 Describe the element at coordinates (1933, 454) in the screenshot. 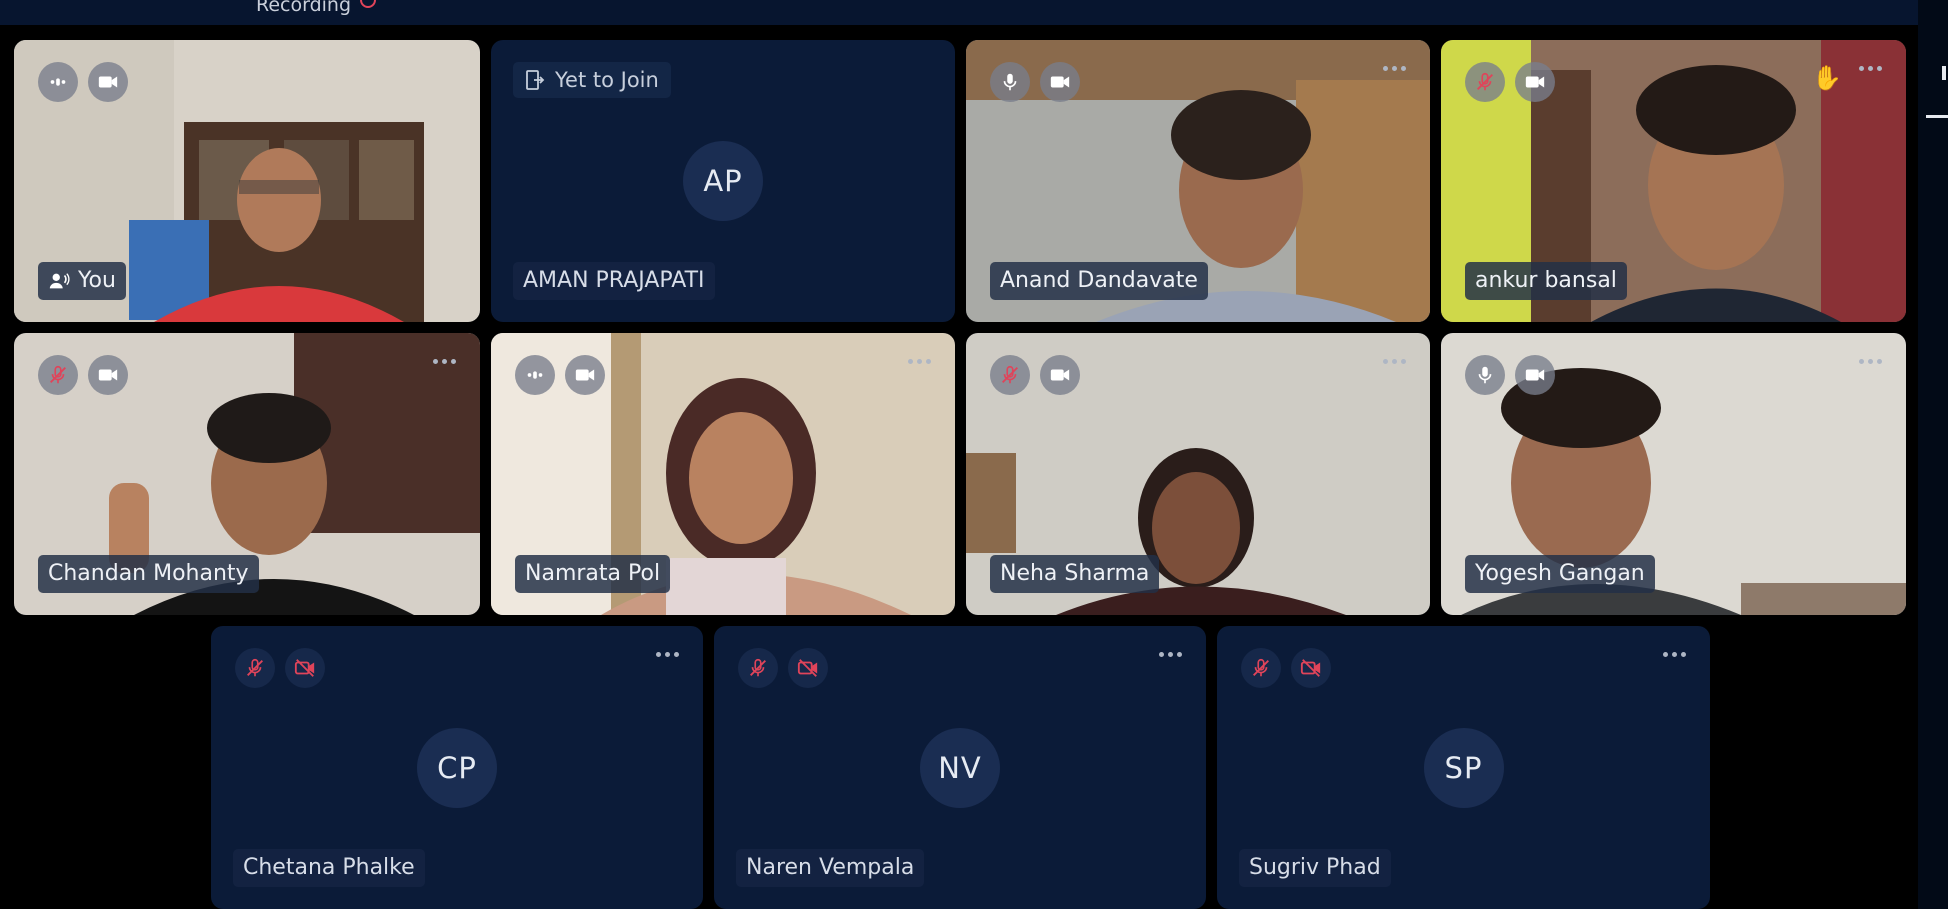

I see `side-panel-edge` at that location.